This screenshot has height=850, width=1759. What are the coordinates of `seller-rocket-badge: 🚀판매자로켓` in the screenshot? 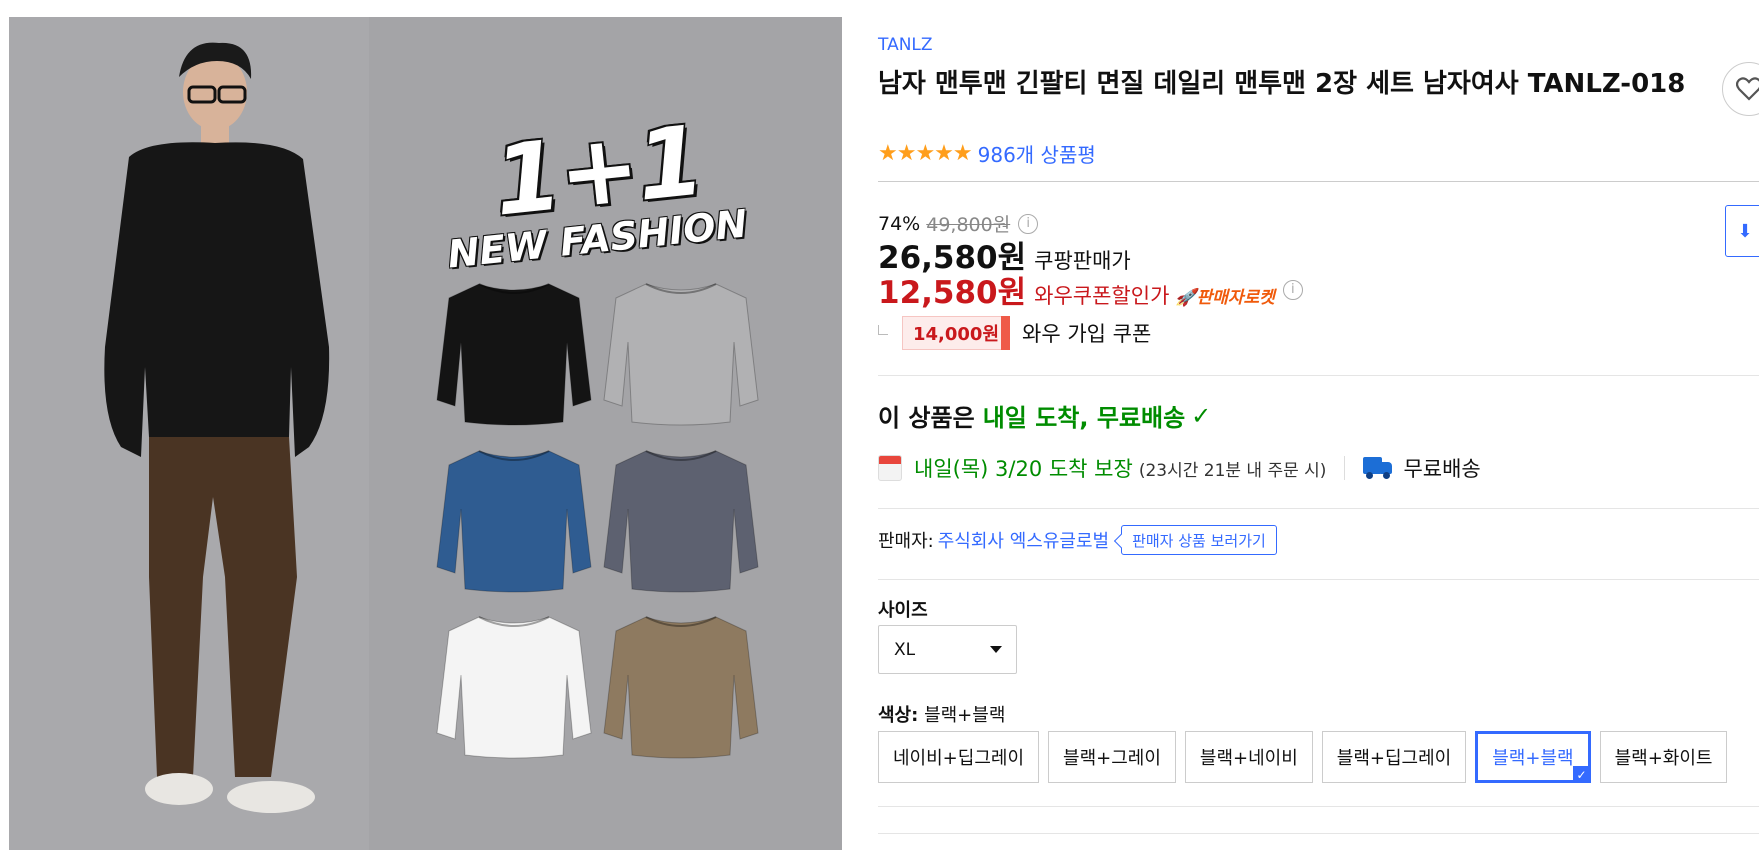 It's located at (1225, 298).